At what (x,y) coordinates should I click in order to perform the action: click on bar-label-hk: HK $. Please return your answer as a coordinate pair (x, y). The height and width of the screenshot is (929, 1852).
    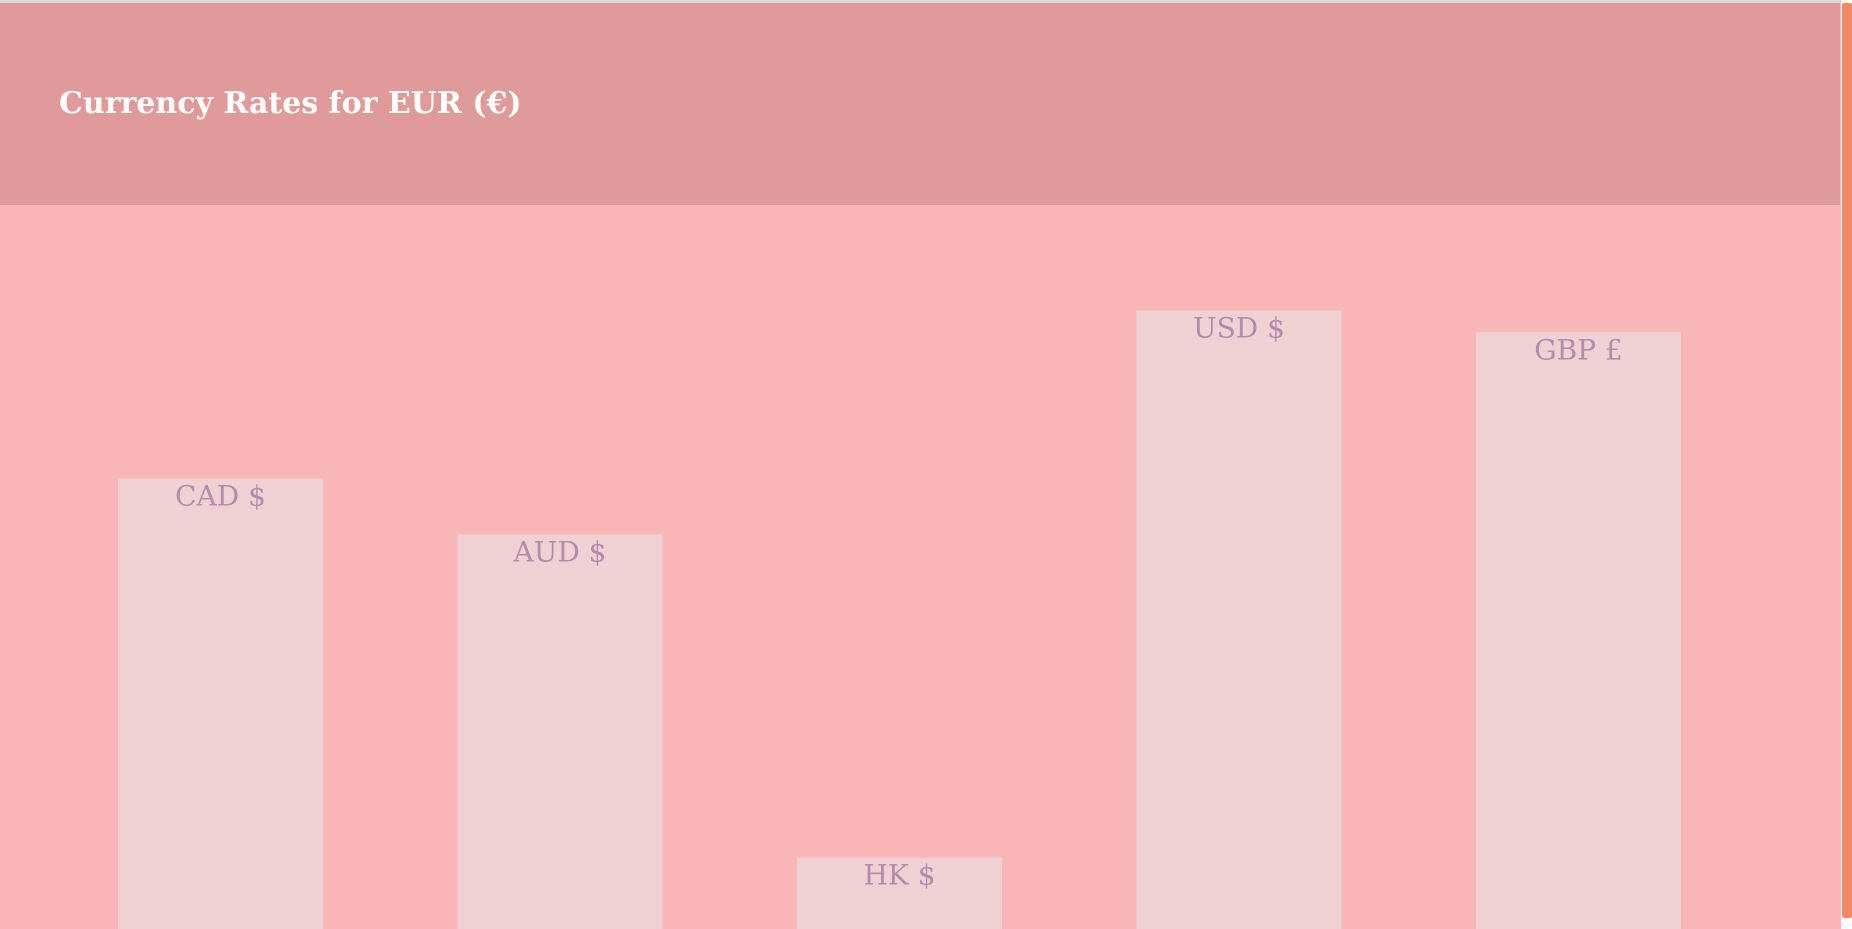
    Looking at the image, I should click on (899, 875).